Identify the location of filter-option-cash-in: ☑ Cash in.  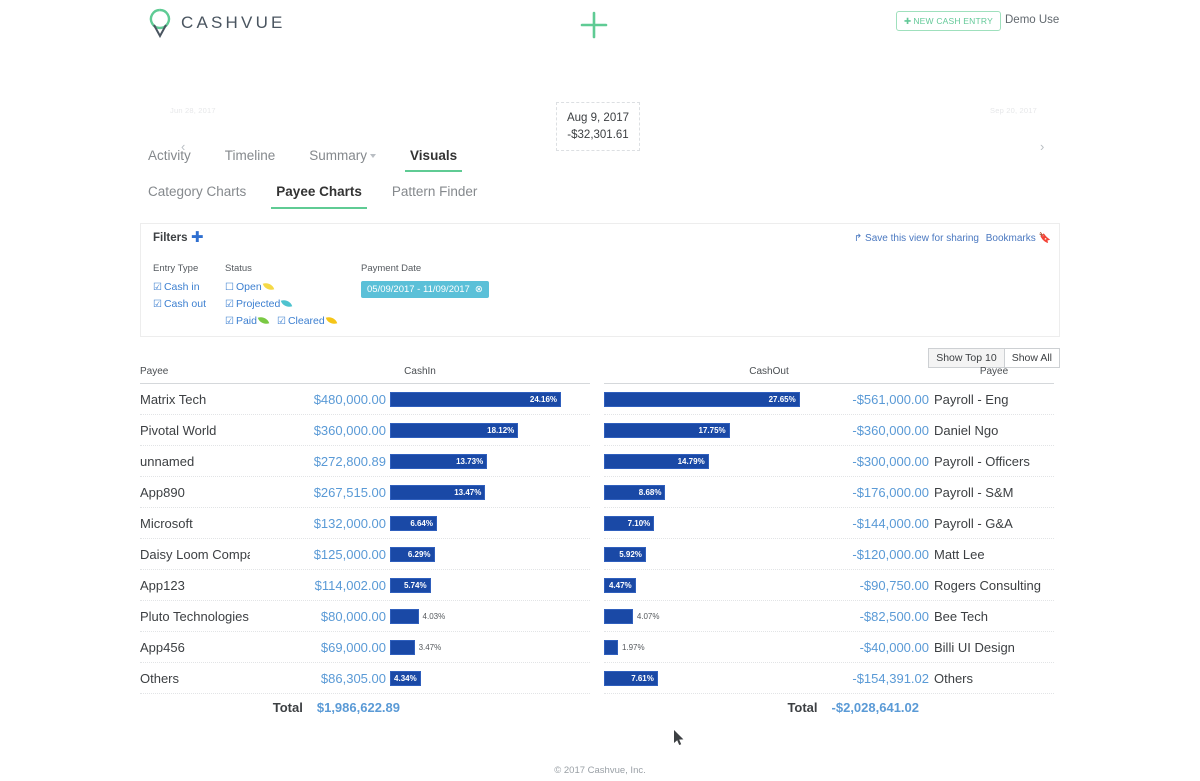
(179, 287).